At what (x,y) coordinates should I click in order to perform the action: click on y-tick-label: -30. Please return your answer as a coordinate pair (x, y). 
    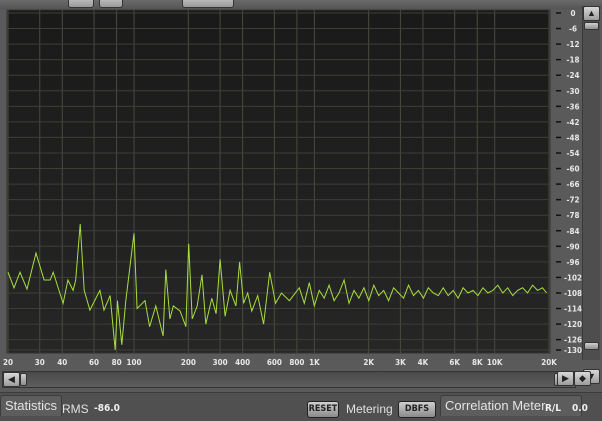
    Looking at the image, I should click on (572, 91).